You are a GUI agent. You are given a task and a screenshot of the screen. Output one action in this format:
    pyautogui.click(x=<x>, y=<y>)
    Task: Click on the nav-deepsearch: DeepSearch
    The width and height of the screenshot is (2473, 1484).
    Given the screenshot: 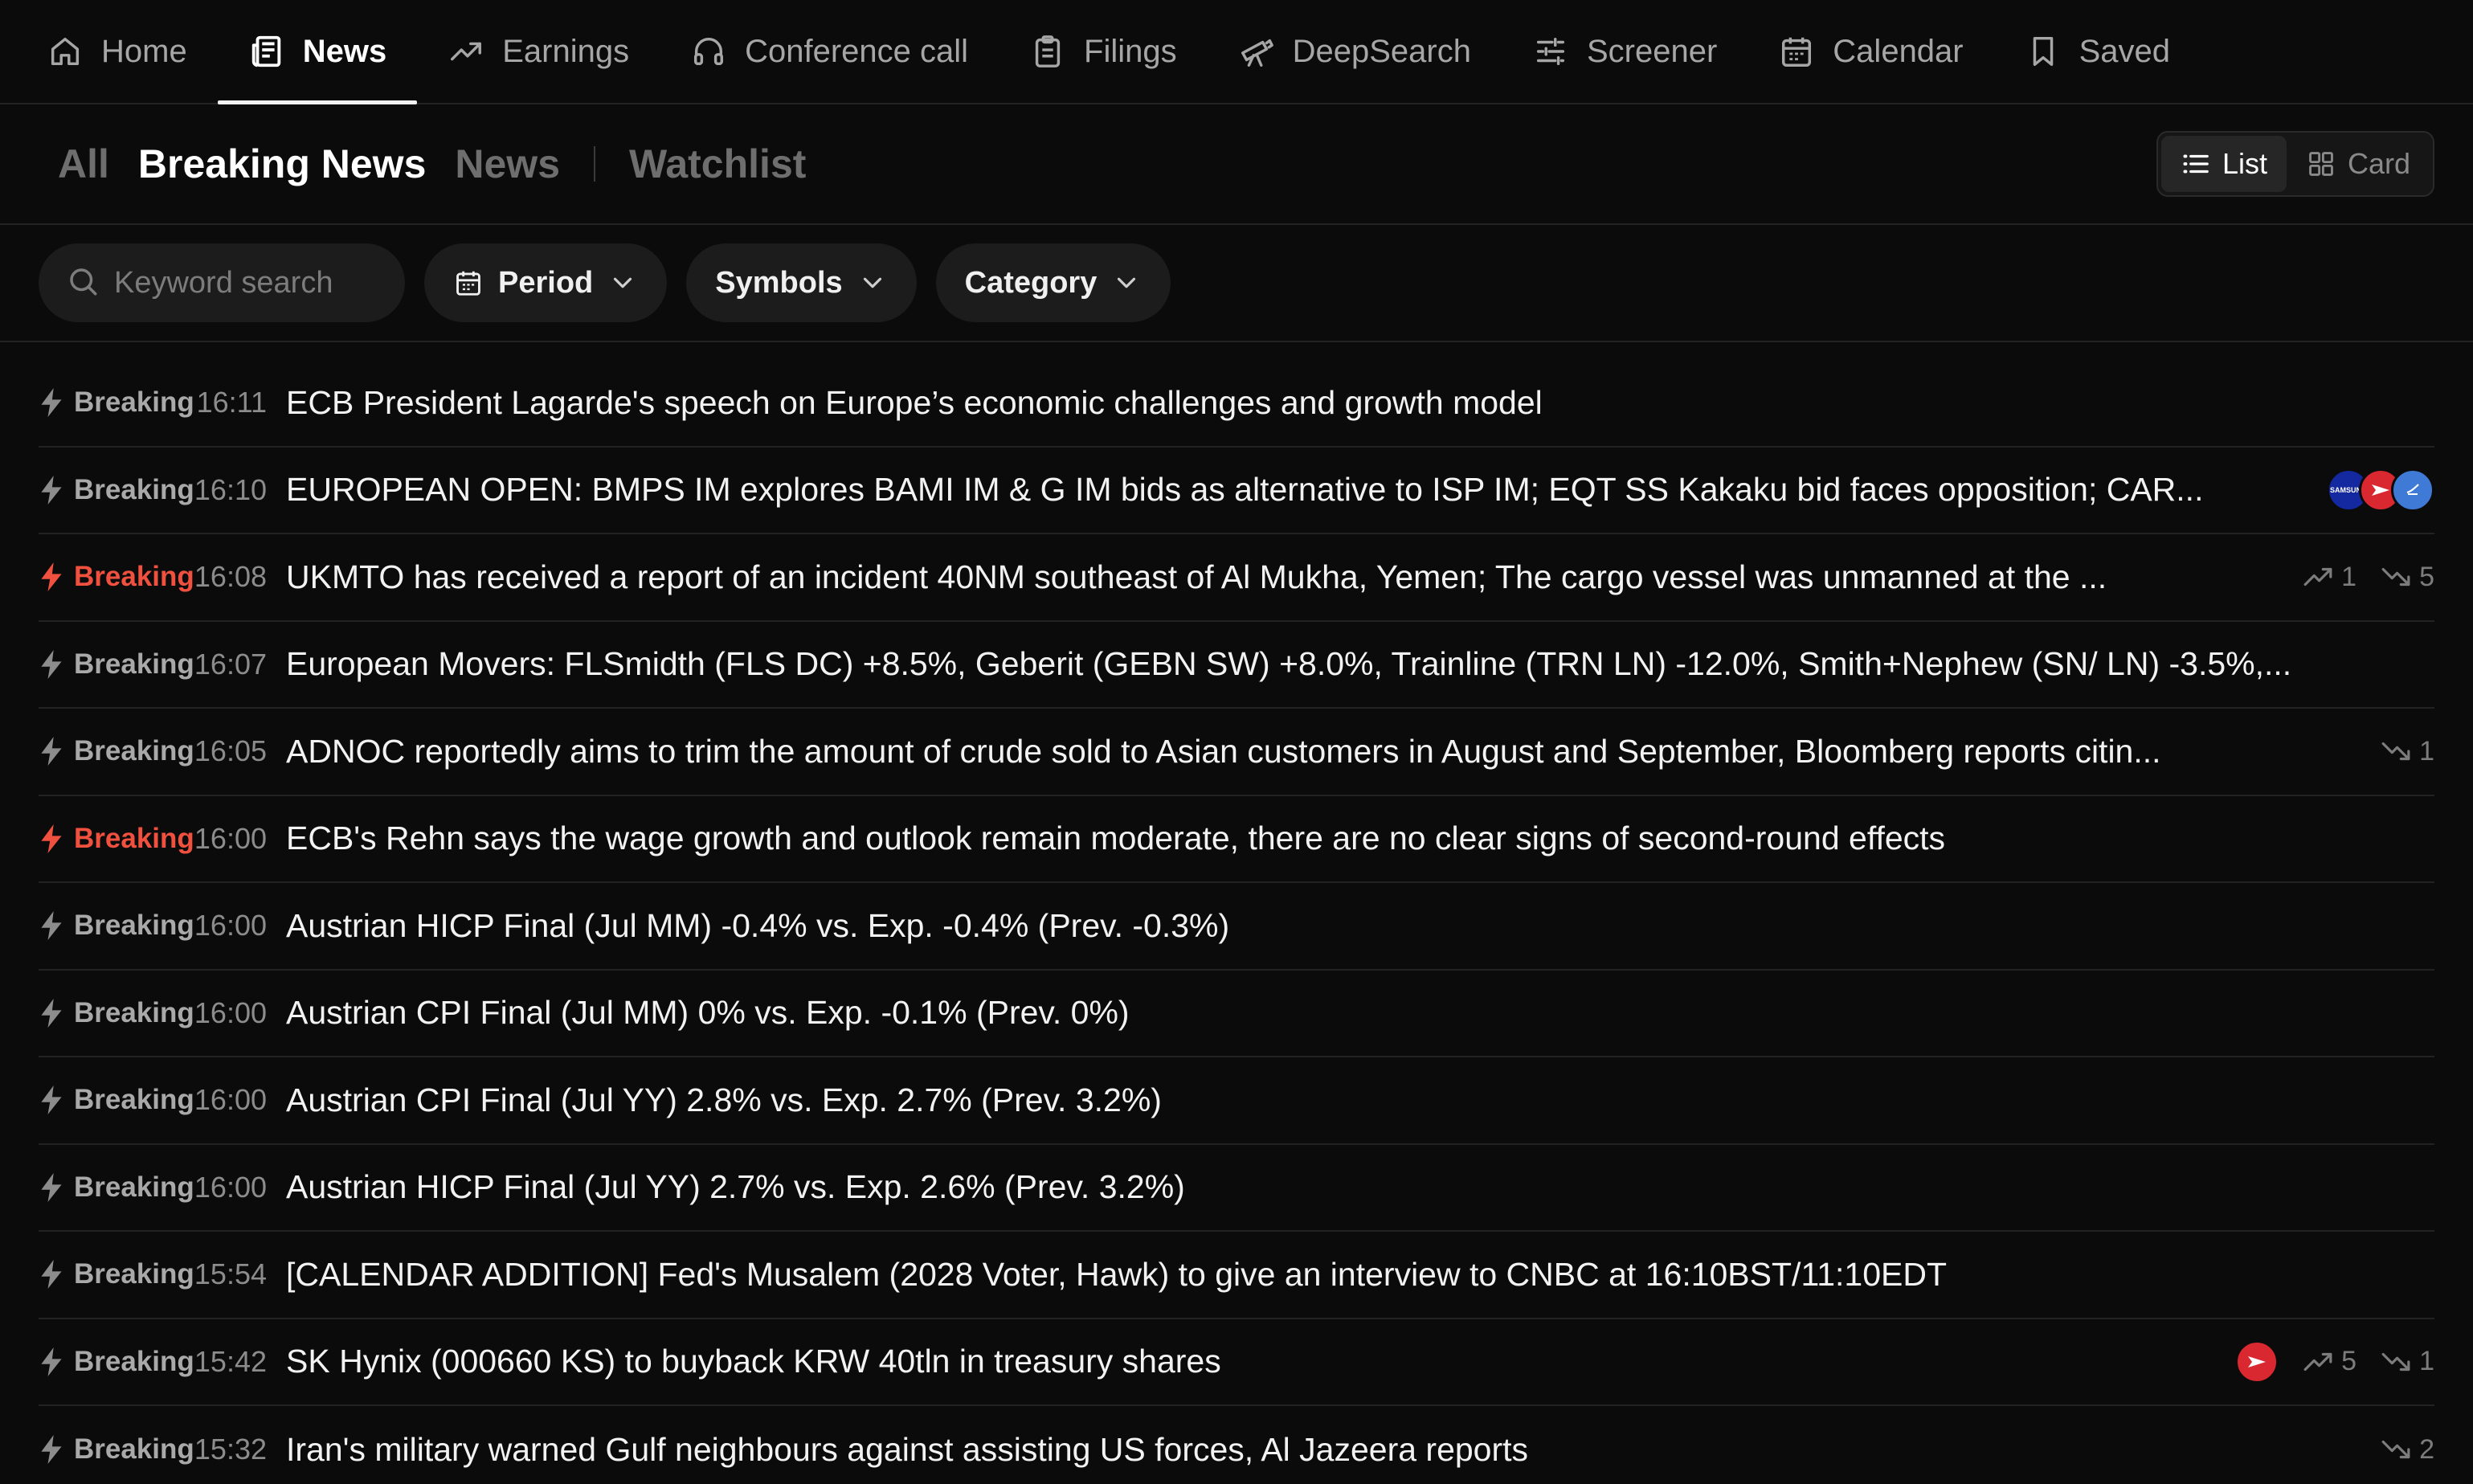 What is the action you would take?
    pyautogui.click(x=1355, y=51)
    